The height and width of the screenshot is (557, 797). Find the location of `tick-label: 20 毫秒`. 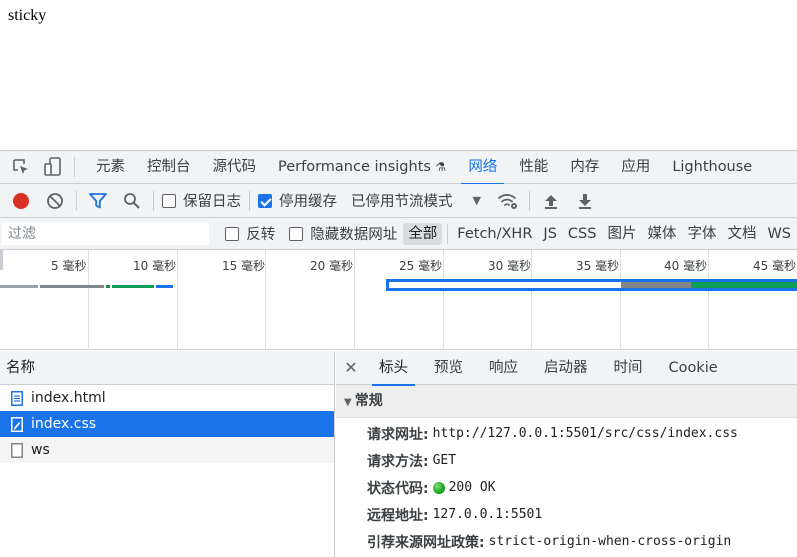

tick-label: 20 毫秒 is located at coordinates (332, 266).